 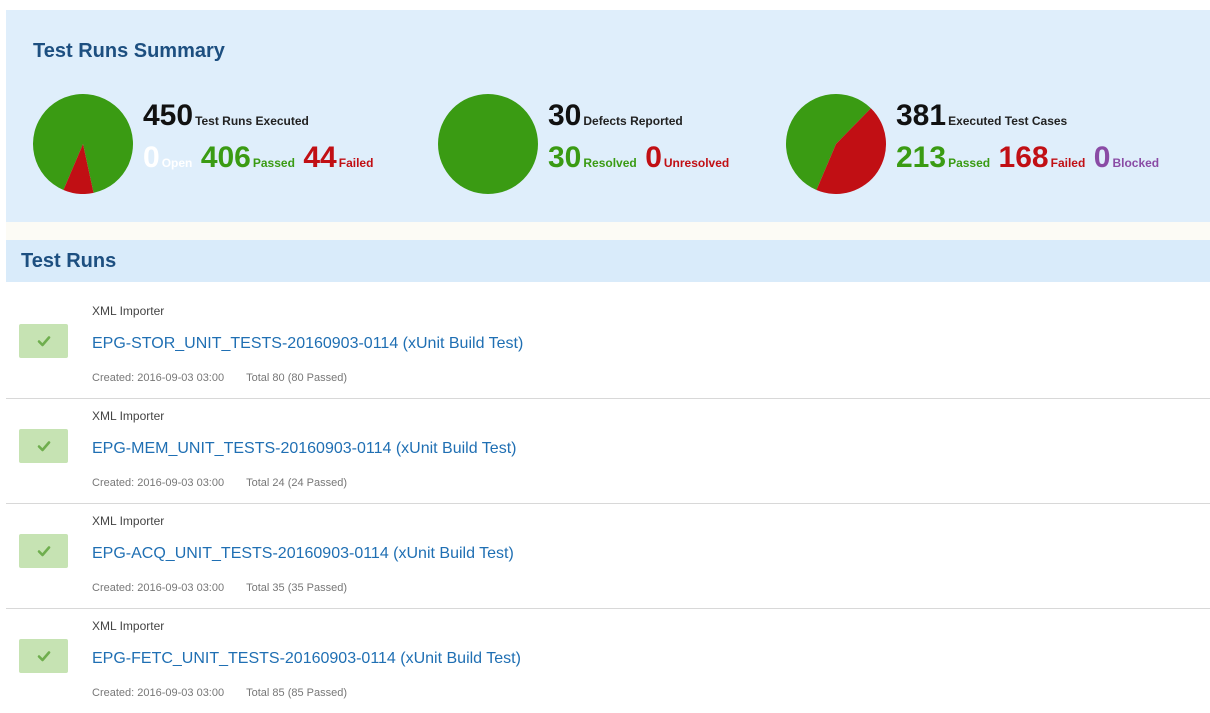 I want to click on run-total: Total 35 (35 Passed), so click(x=296, y=588).